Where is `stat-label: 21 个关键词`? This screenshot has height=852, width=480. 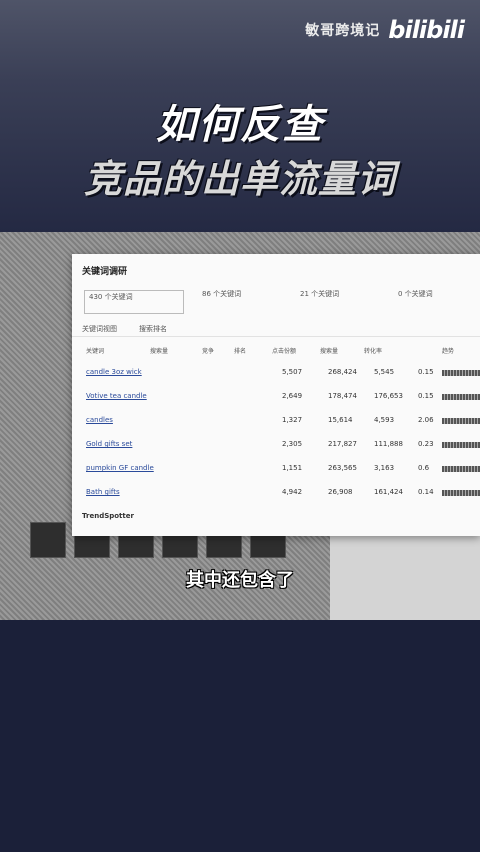 stat-label: 21 个关键词 is located at coordinates (320, 294).